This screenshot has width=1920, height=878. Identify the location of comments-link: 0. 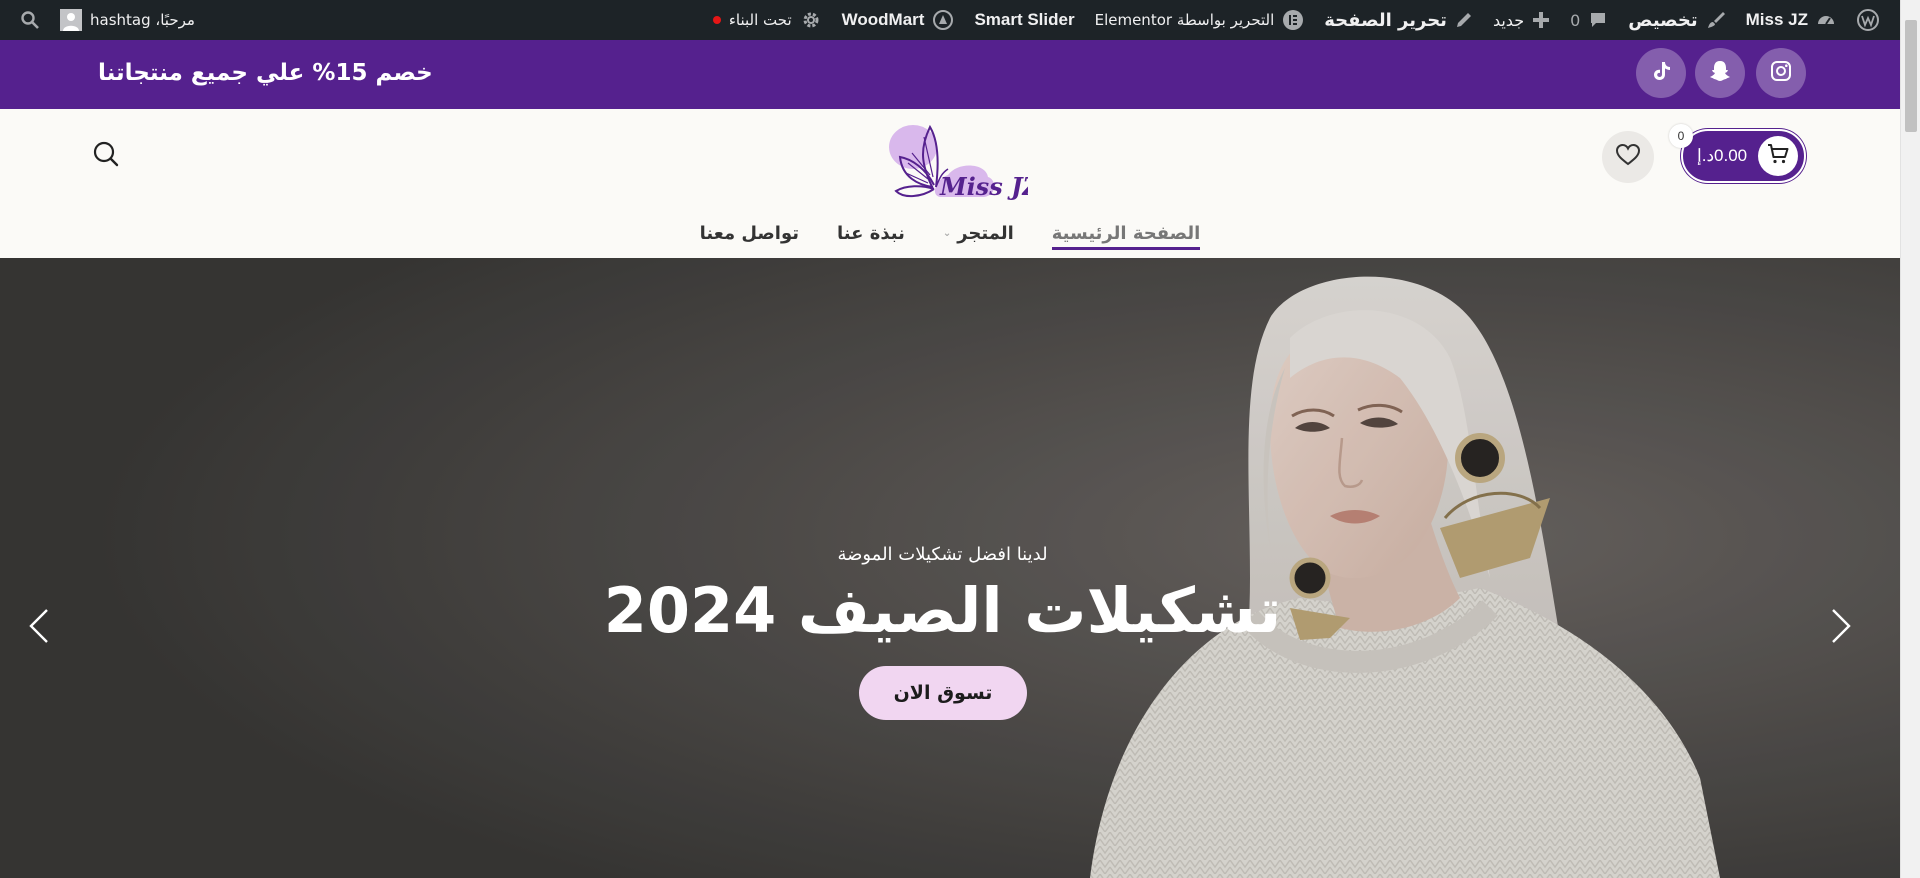
(1589, 20).